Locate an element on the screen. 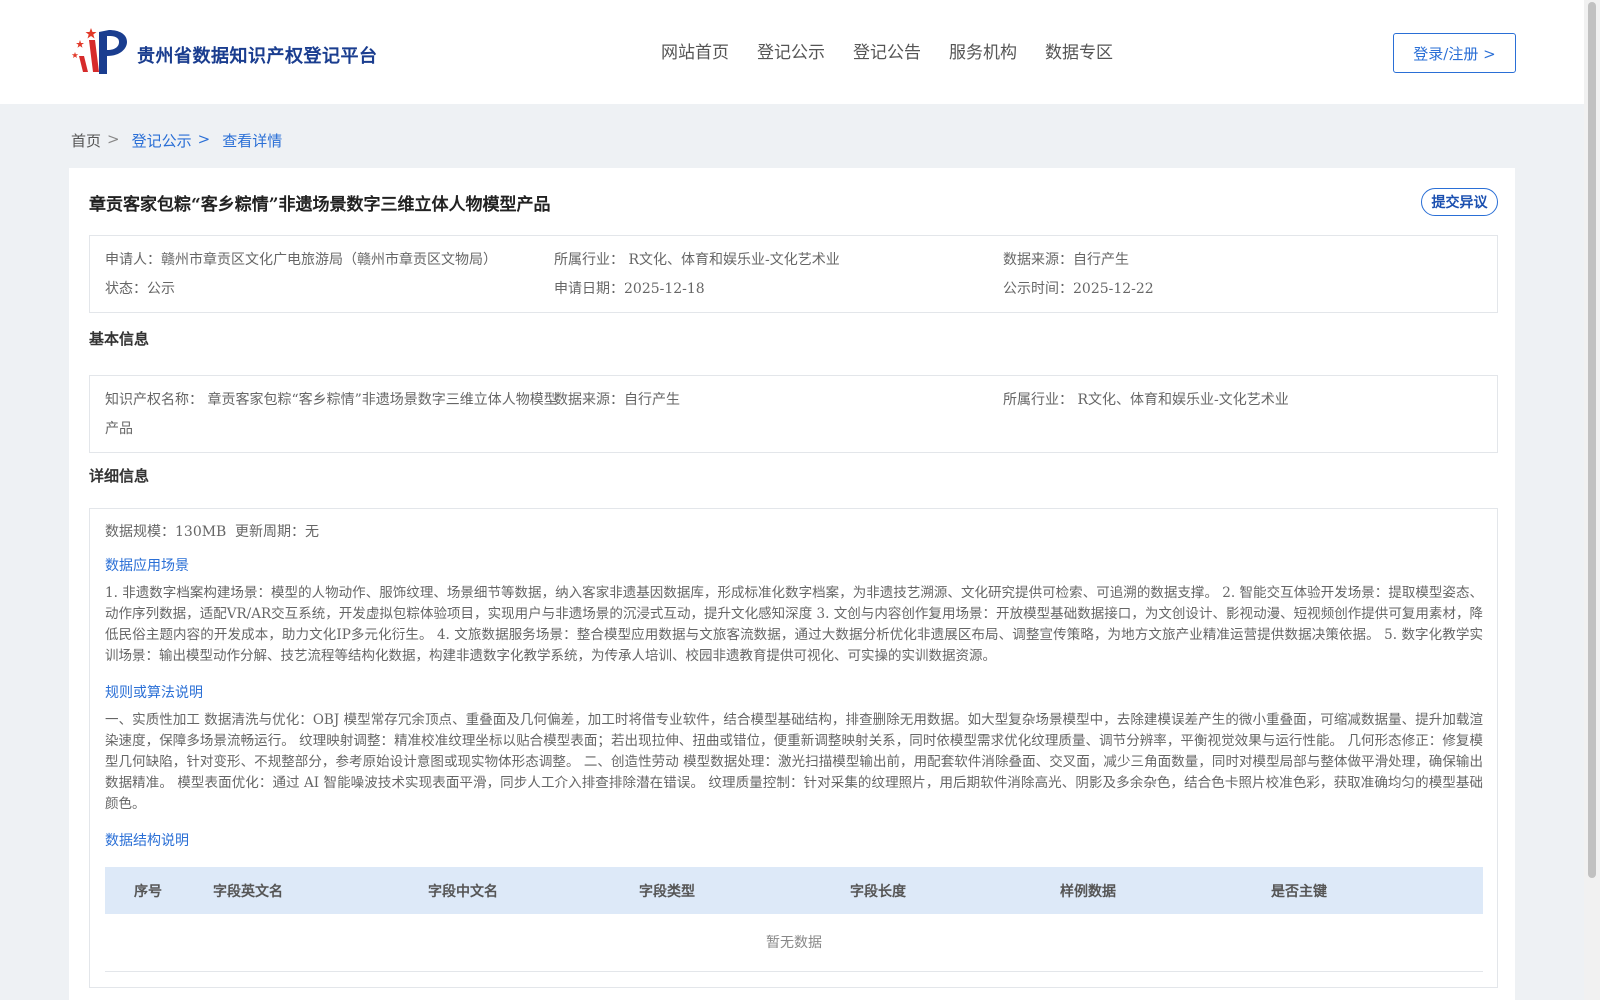 The width and height of the screenshot is (1600, 1000). breadcrumb: 首页 > 登记公示 > 查看详情 is located at coordinates (176, 140).